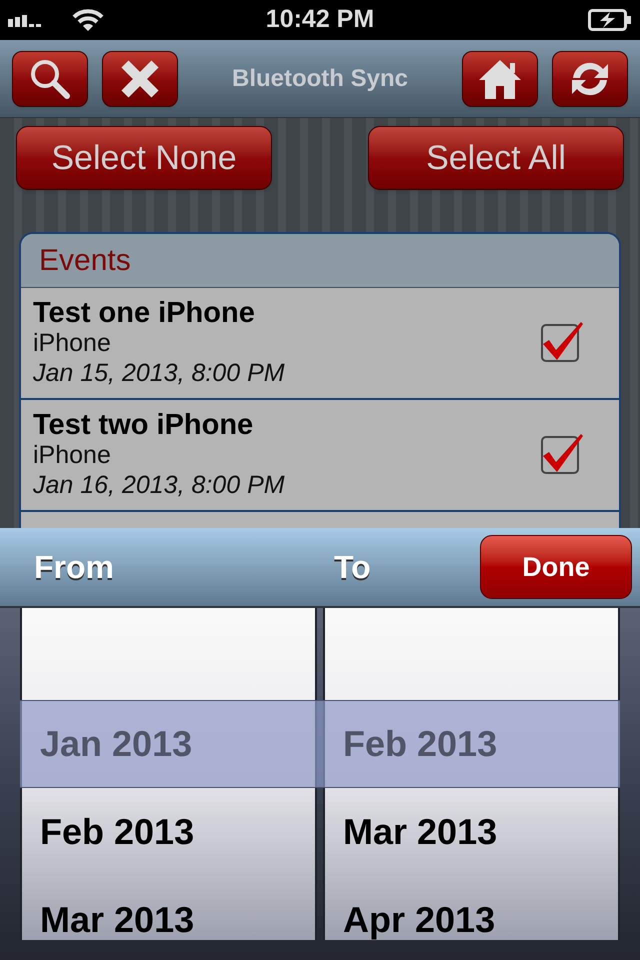 The height and width of the screenshot is (960, 640). I want to click on picker-option: Apr 2013, so click(419, 916).